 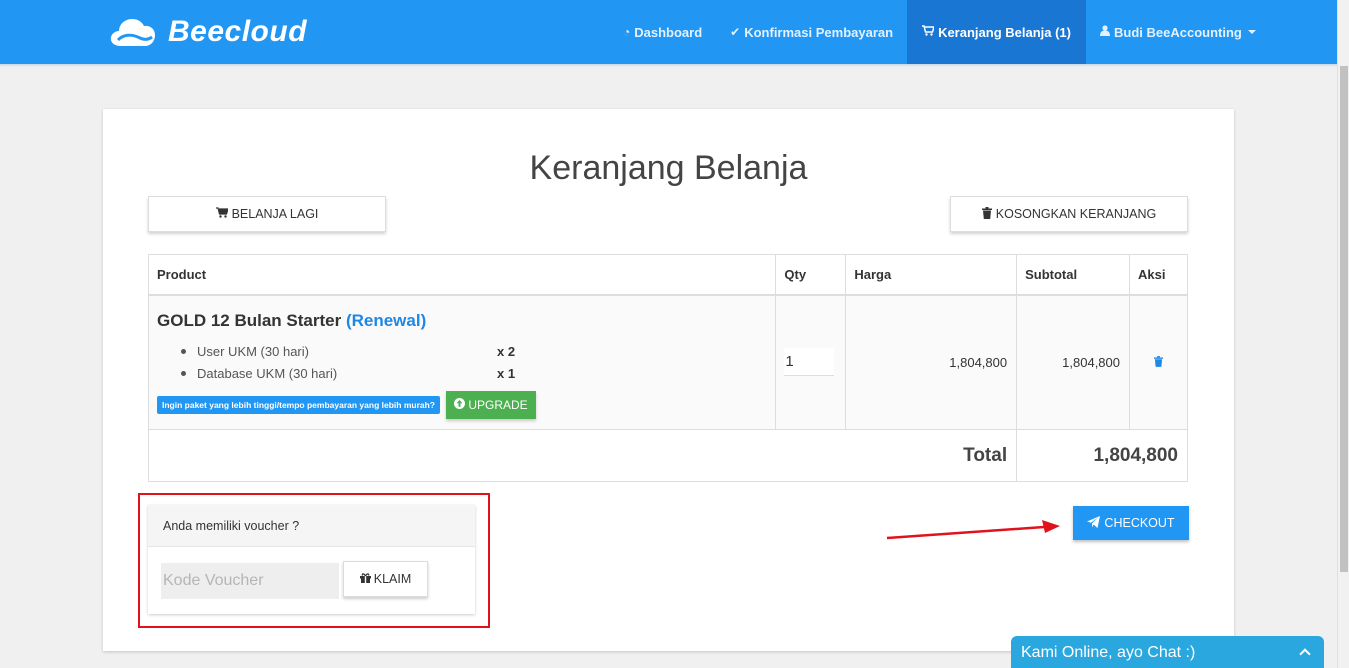 I want to click on nav-dashboard: ◔ Dashboard, so click(x=662, y=32).